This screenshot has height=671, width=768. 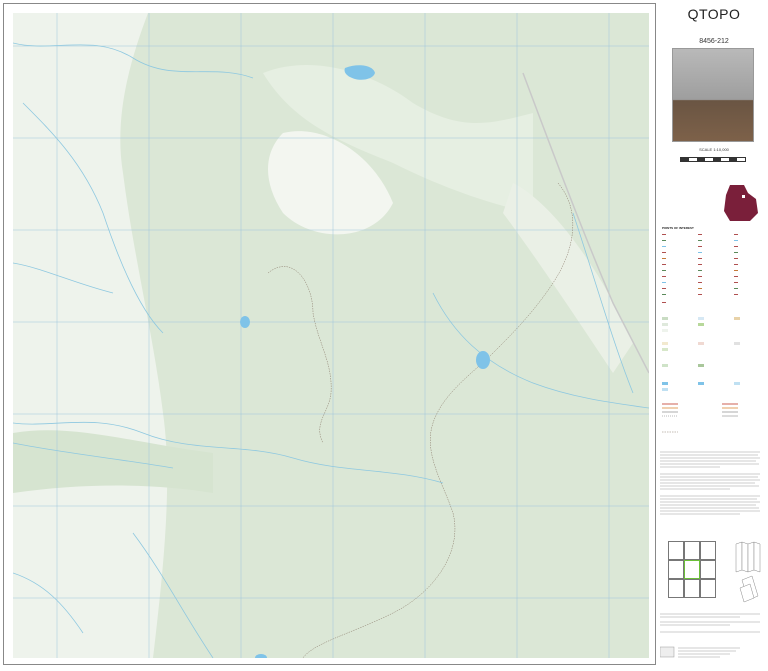 What do you see at coordinates (714, 149) in the screenshot?
I see `scale-label: SCALE 1:10,000` at bounding box center [714, 149].